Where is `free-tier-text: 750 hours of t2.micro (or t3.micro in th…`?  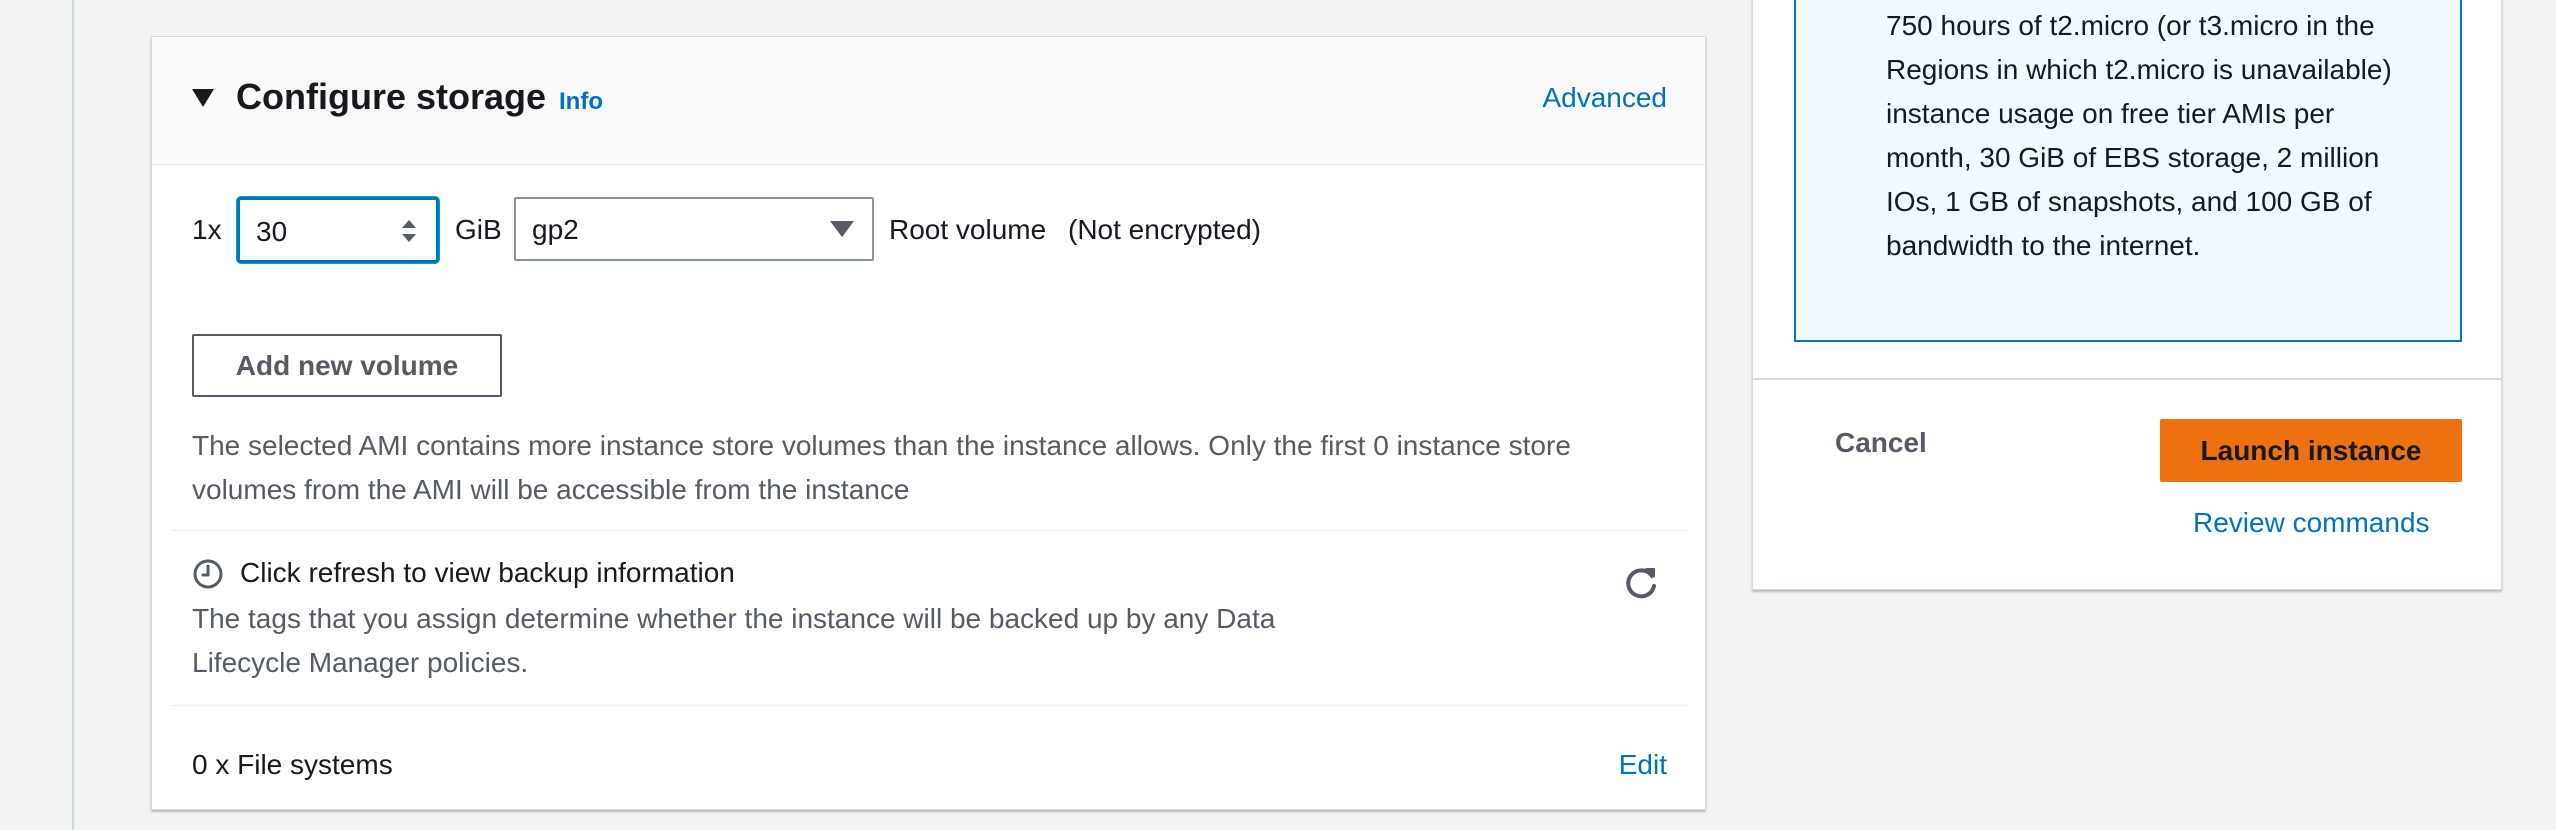 free-tier-text: 750 hours of t2.micro (or t3.micro in th… is located at coordinates (2139, 135).